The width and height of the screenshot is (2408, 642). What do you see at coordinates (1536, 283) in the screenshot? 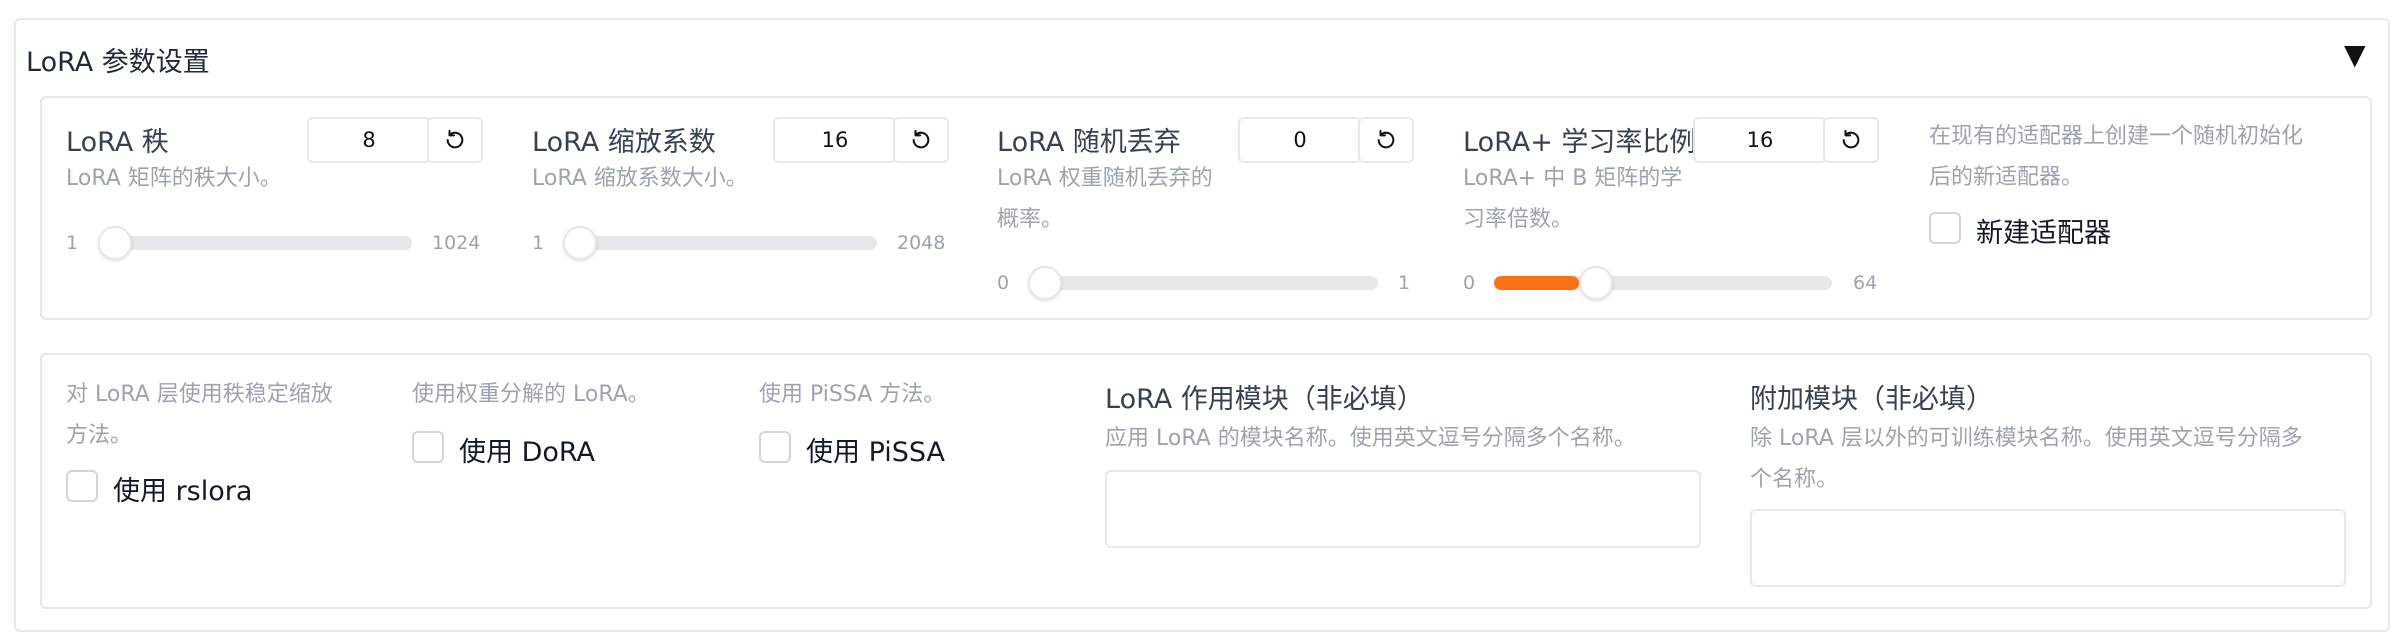
I see `loraplus-ratio-fill` at bounding box center [1536, 283].